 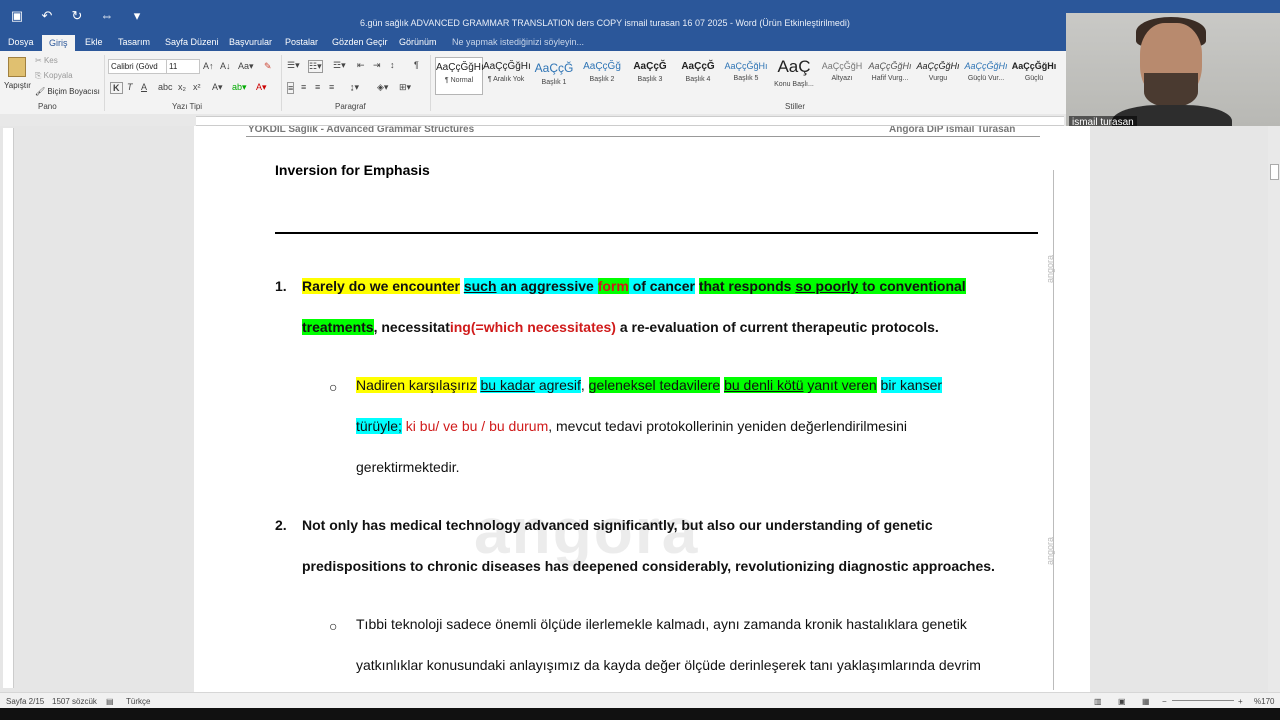 I want to click on redo-icon: ↻, so click(x=77, y=16).